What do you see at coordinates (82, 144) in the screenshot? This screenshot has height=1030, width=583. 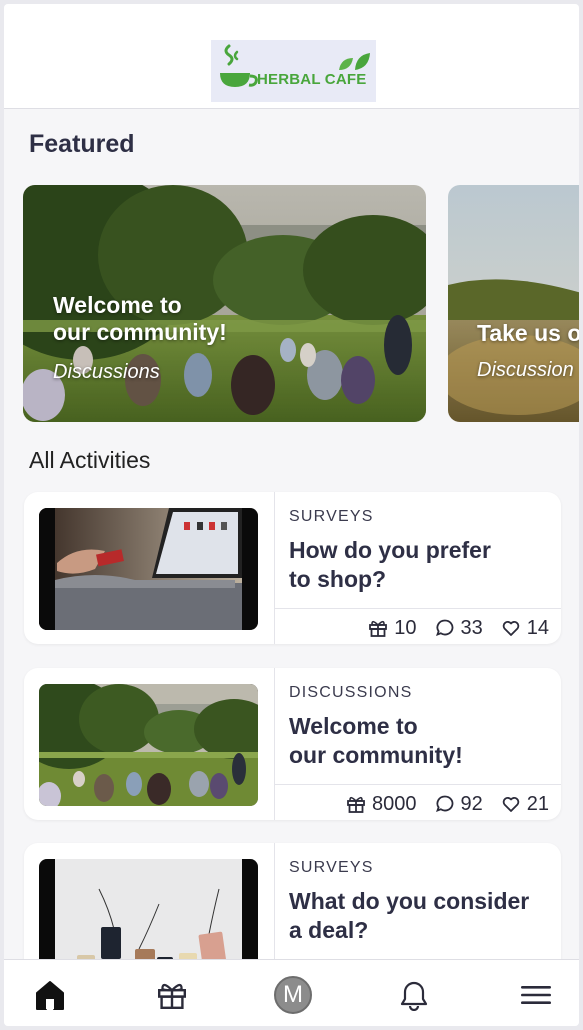 I see `featured-heading: Featured` at bounding box center [82, 144].